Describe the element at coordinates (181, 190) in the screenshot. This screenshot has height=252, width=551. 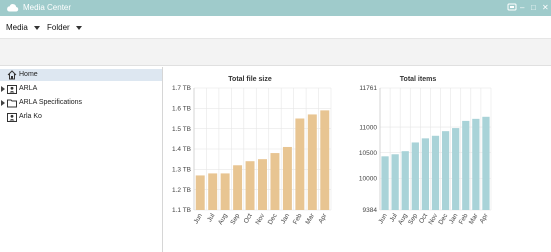
I see `y-tick-label: 1.2 TB` at that location.